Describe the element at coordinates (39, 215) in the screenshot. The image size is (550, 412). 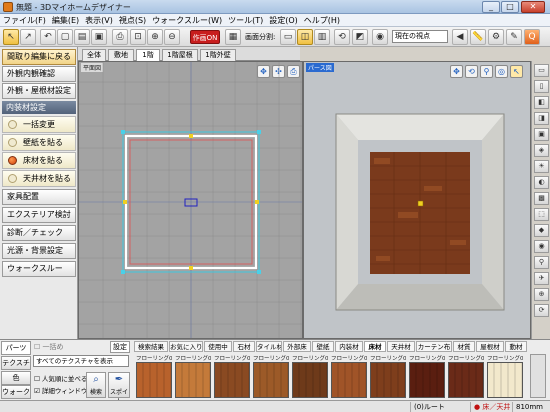
I see `exterior-study-button: エクステリア検討` at that location.